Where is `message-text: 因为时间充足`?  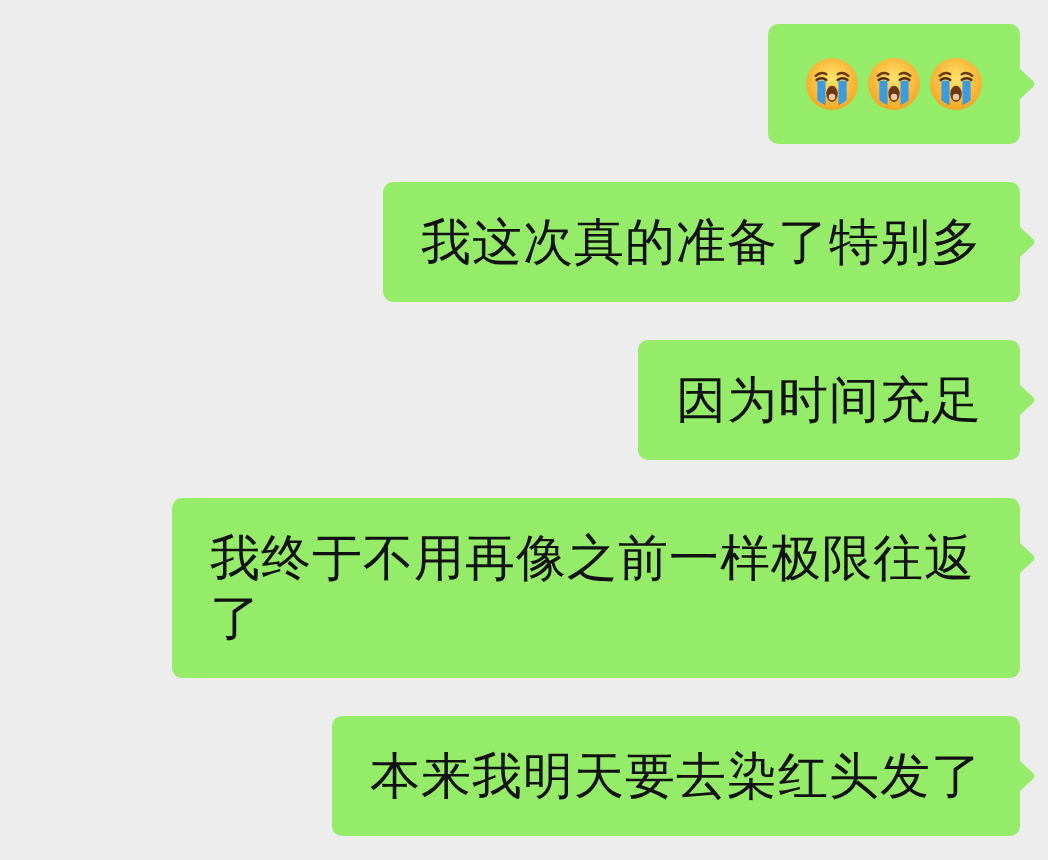 message-text: 因为时间充足 is located at coordinates (829, 400).